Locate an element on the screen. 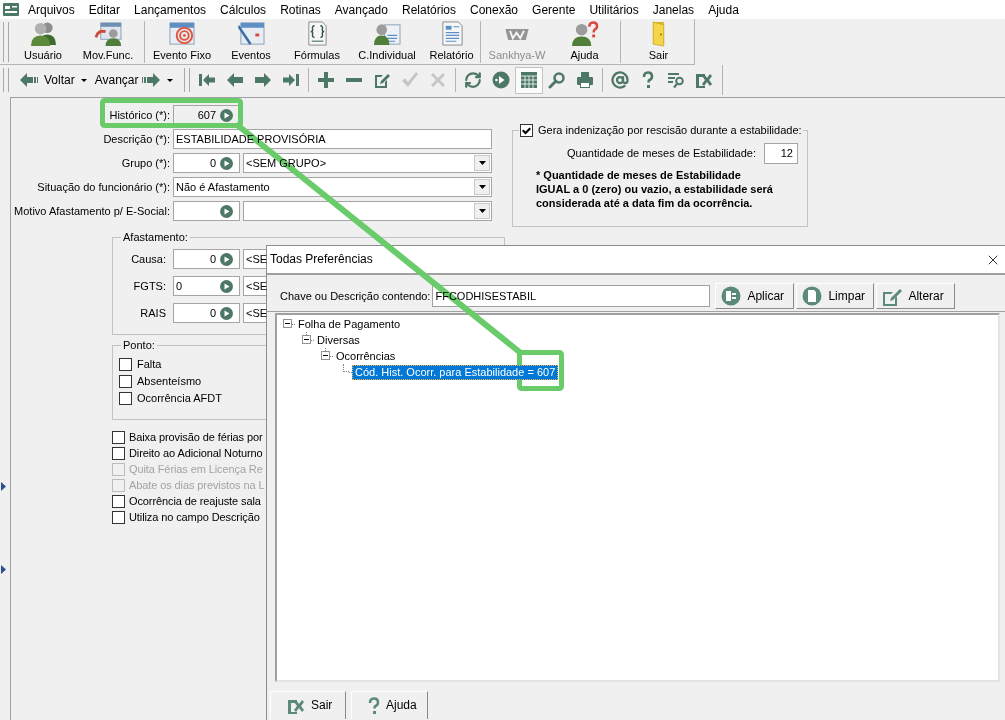 The width and height of the screenshot is (1005, 720). tree-item: Cód. Hist. Ocorr. para Estabilidade = 607 is located at coordinates (455, 372).